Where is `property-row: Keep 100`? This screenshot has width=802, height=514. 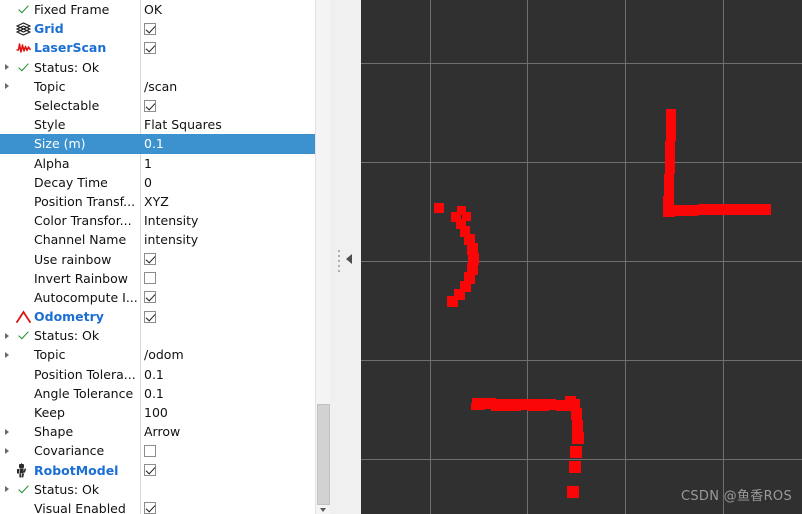 property-row: Keep 100 is located at coordinates (157, 412).